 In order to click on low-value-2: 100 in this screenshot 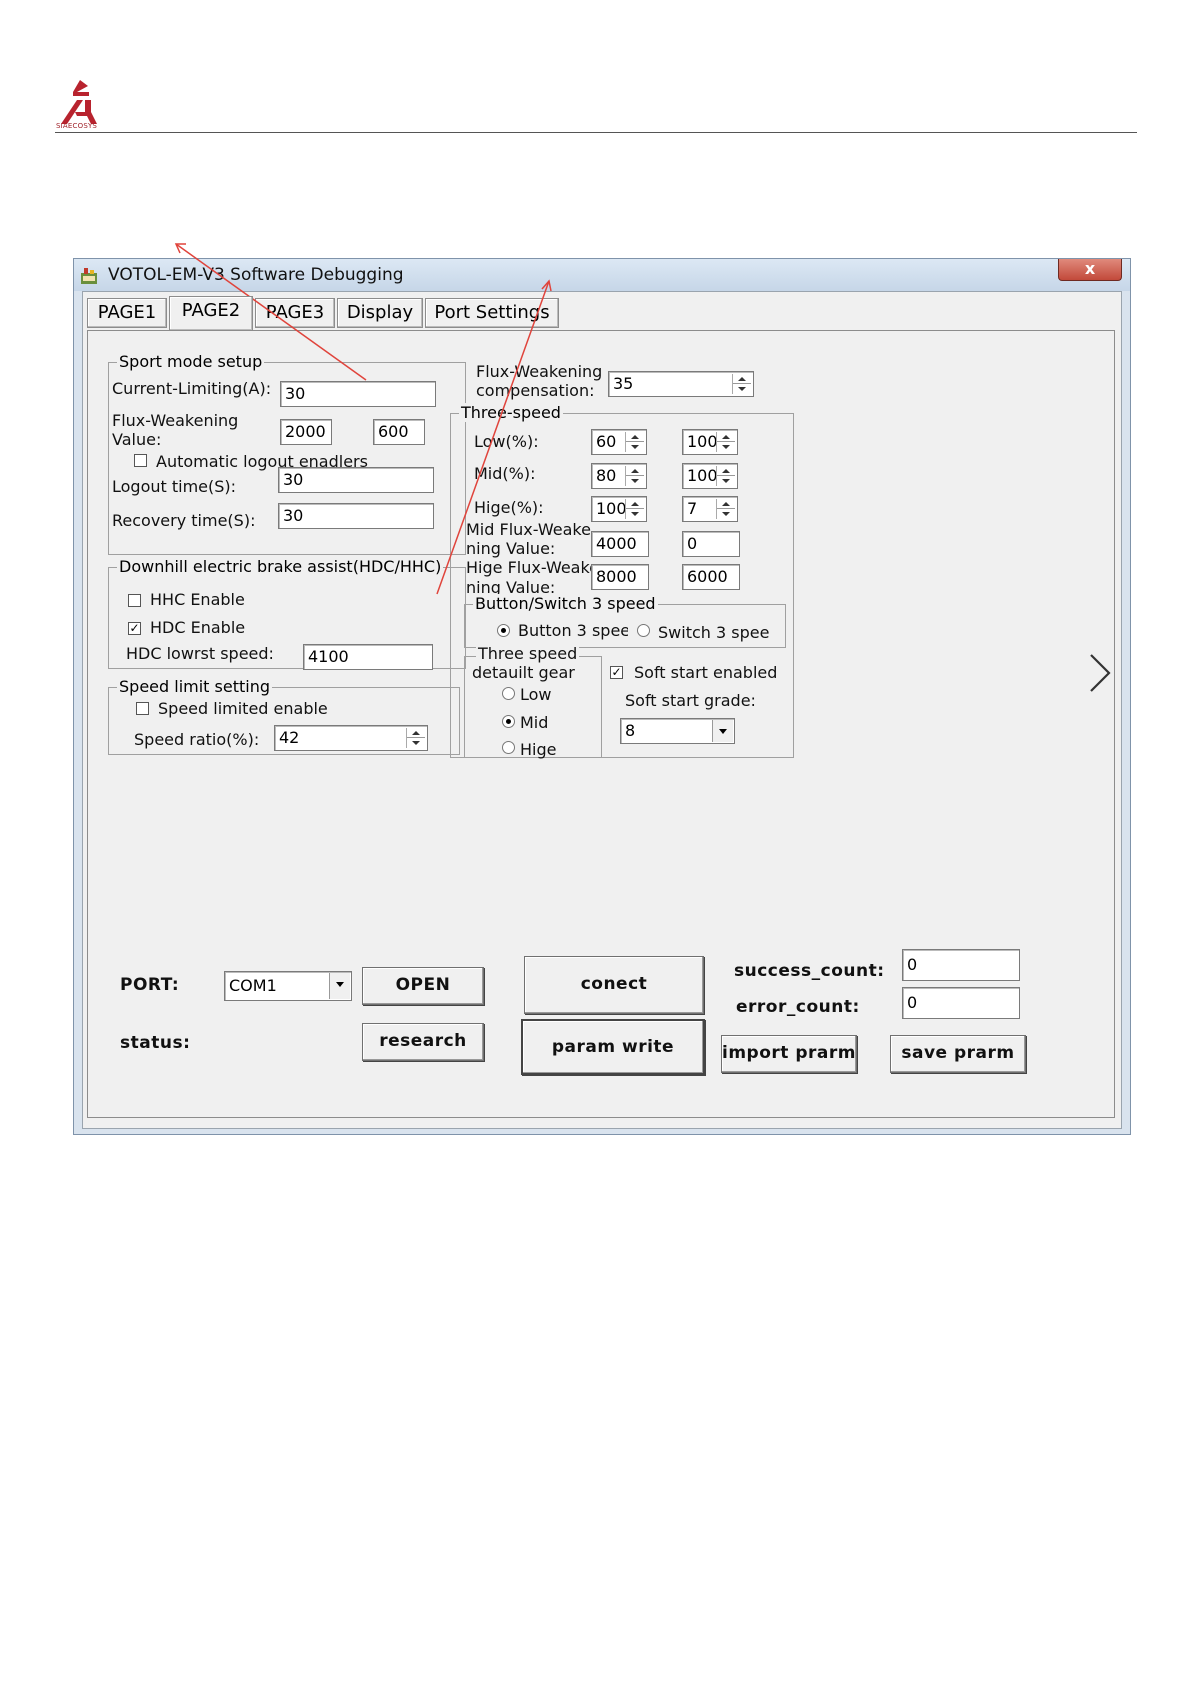, I will do `click(702, 441)`.